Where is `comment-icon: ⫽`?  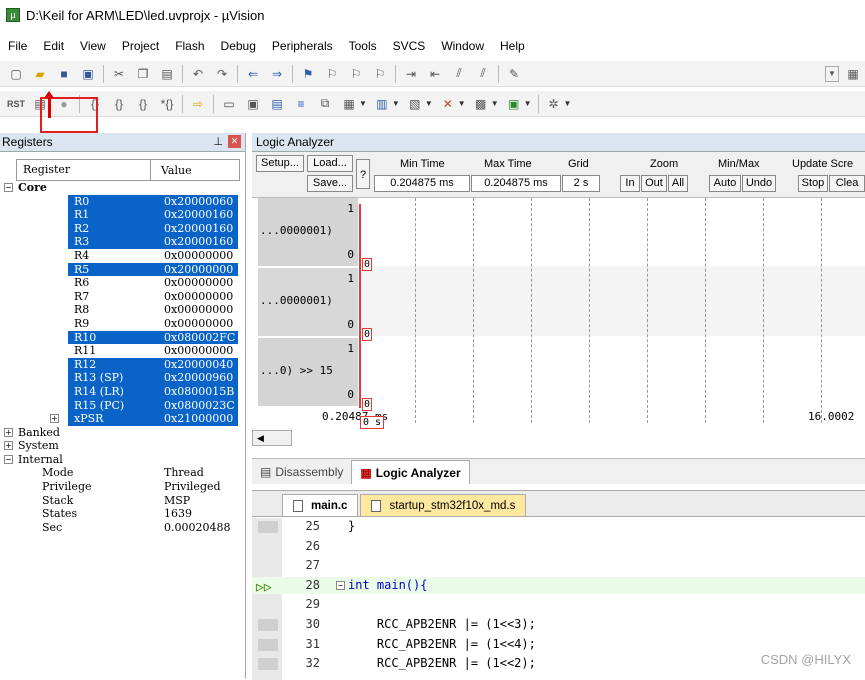
comment-icon: ⫽ is located at coordinates (459, 74).